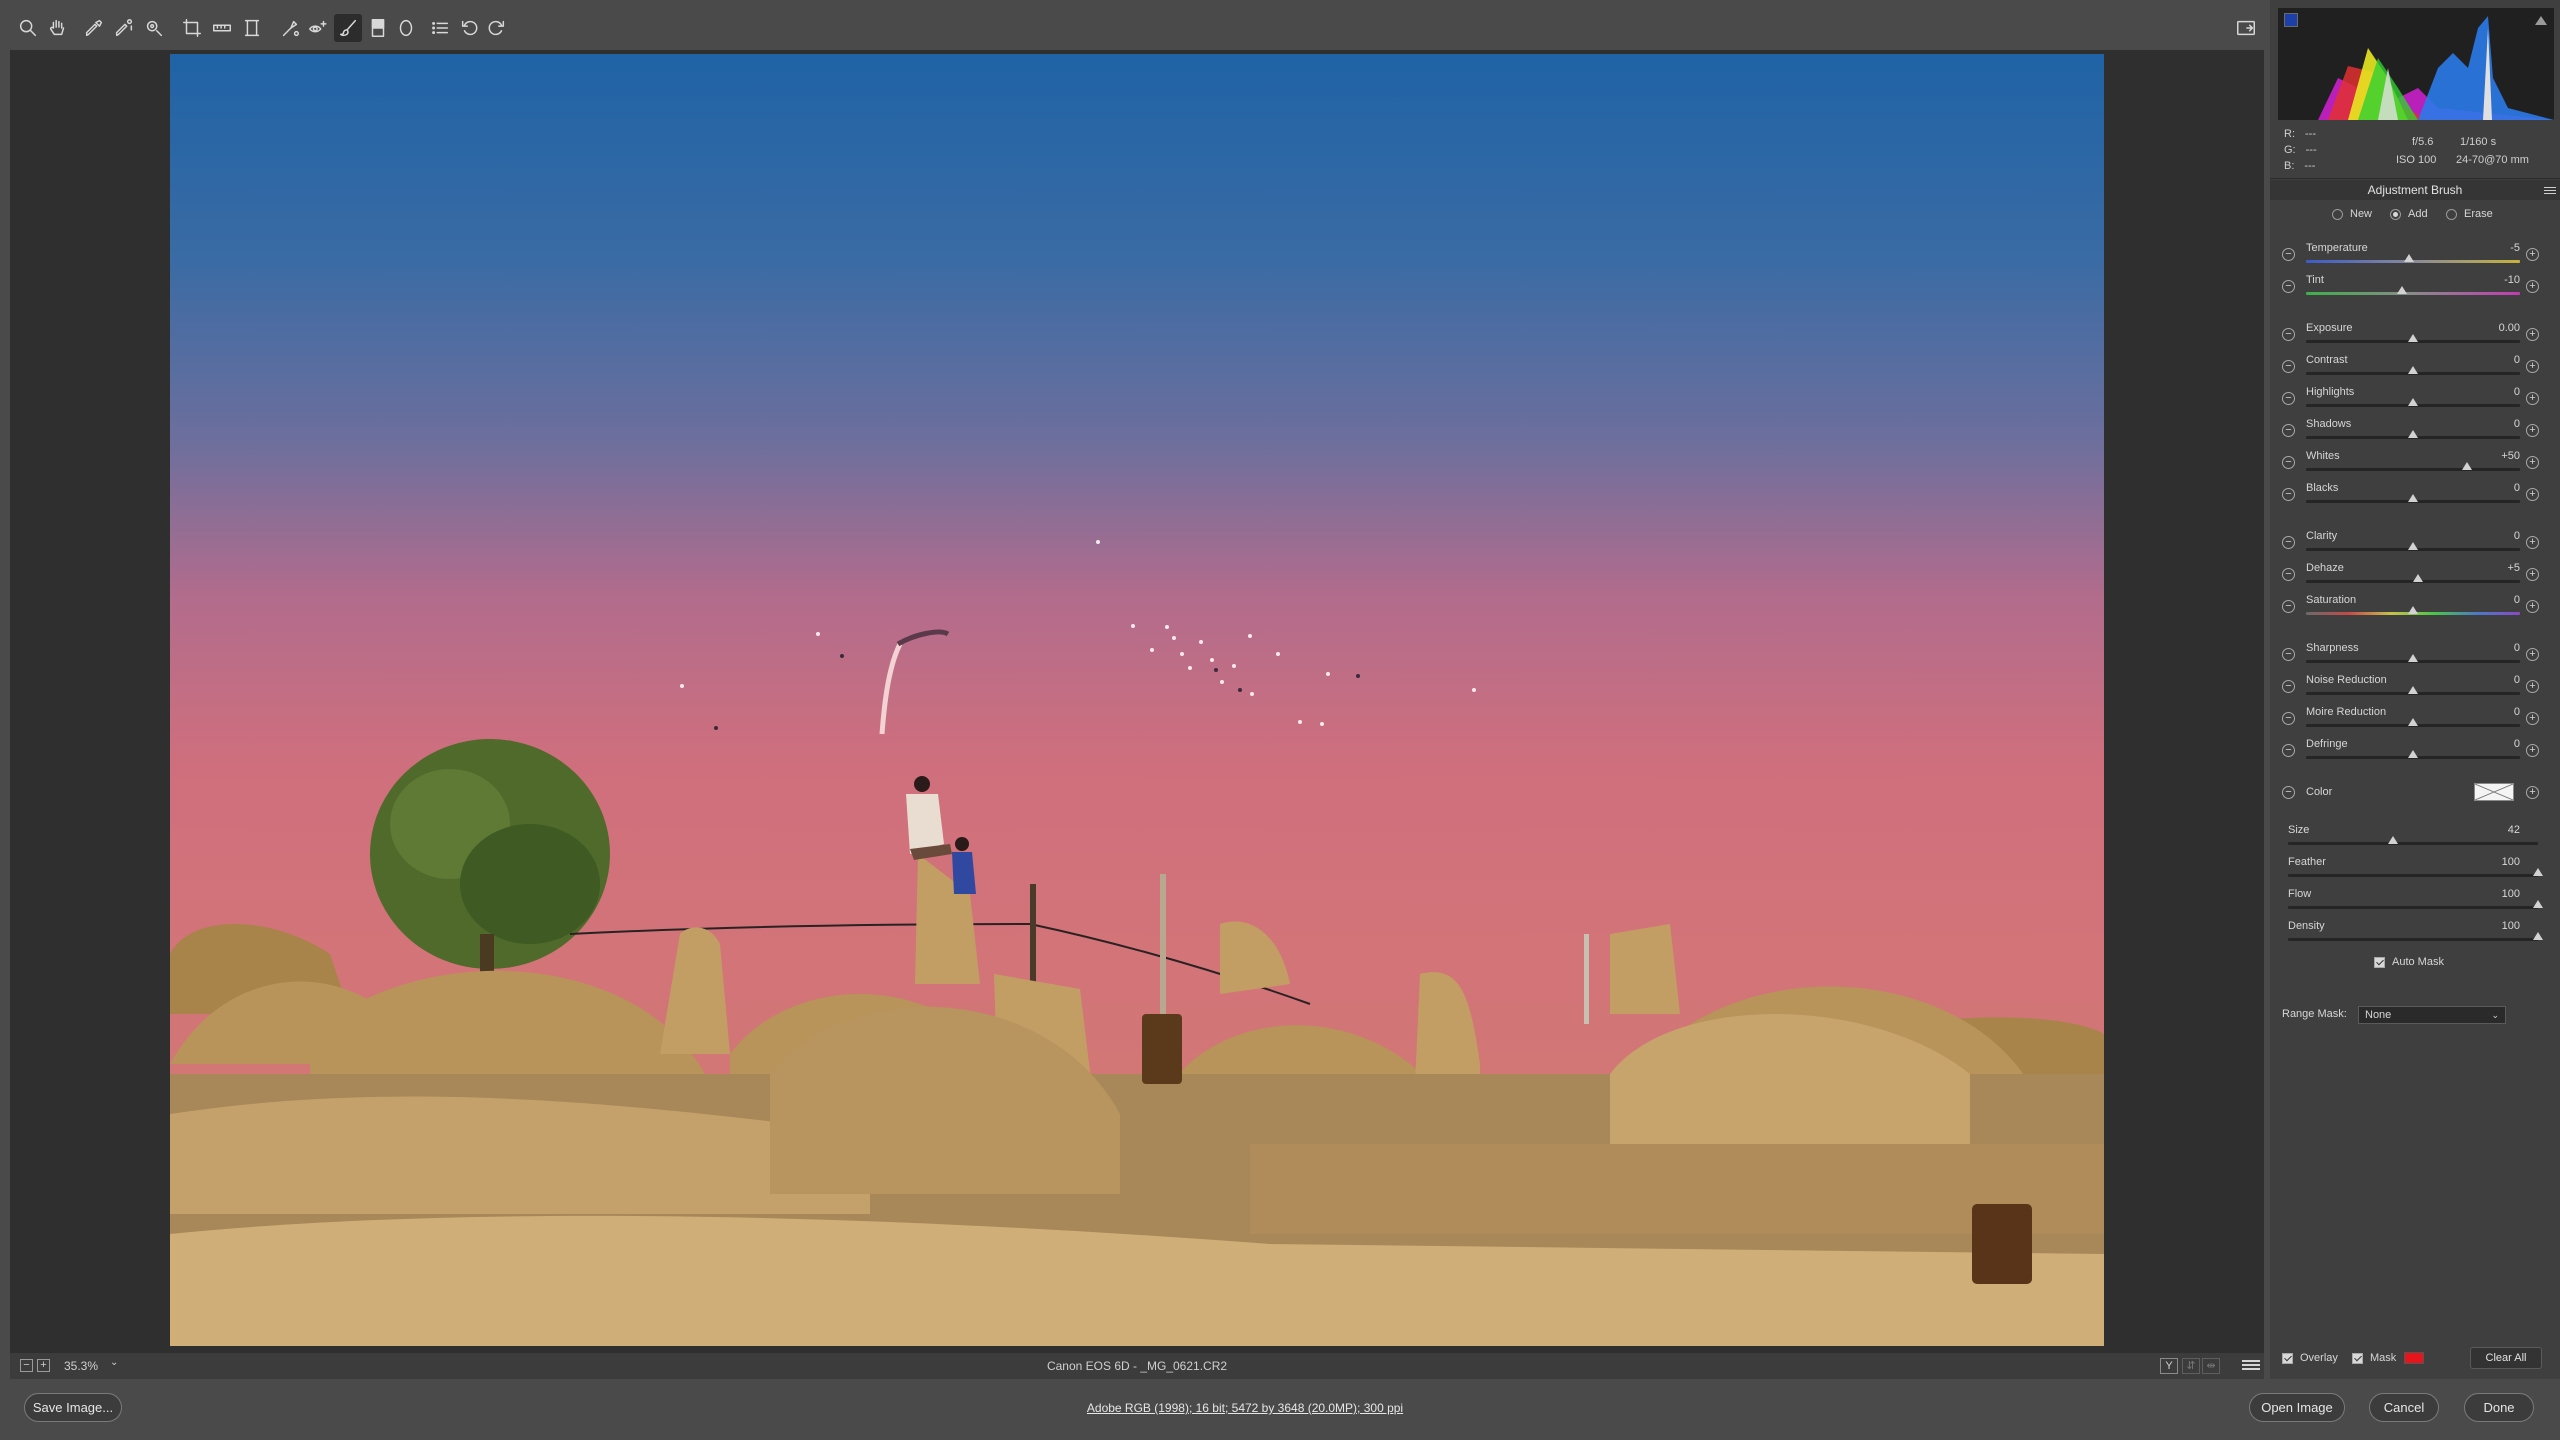  I want to click on done-button: Done, so click(2499, 1407).